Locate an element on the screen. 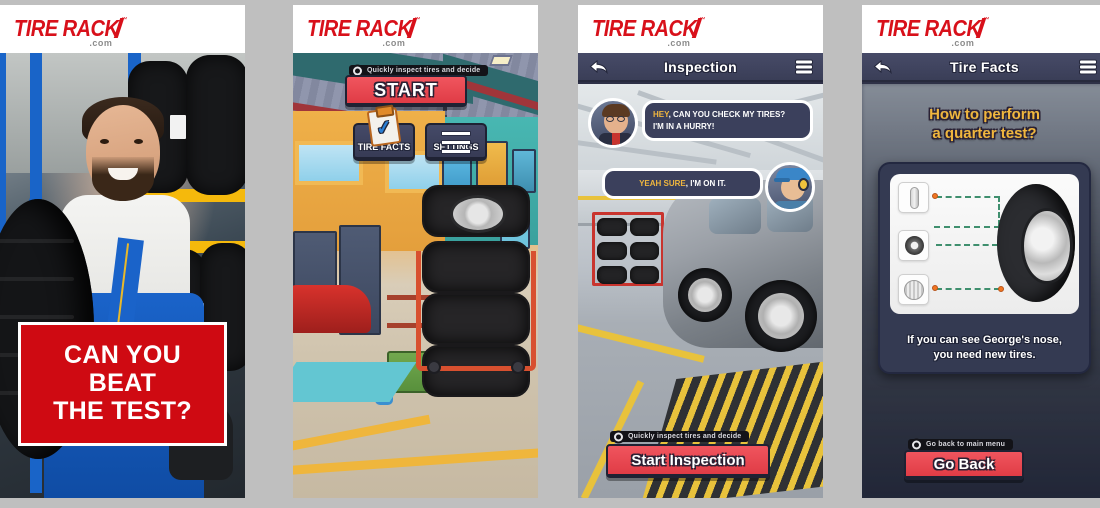 The width and height of the screenshot is (1100, 508). tread-depth-icon is located at coordinates (913, 289).